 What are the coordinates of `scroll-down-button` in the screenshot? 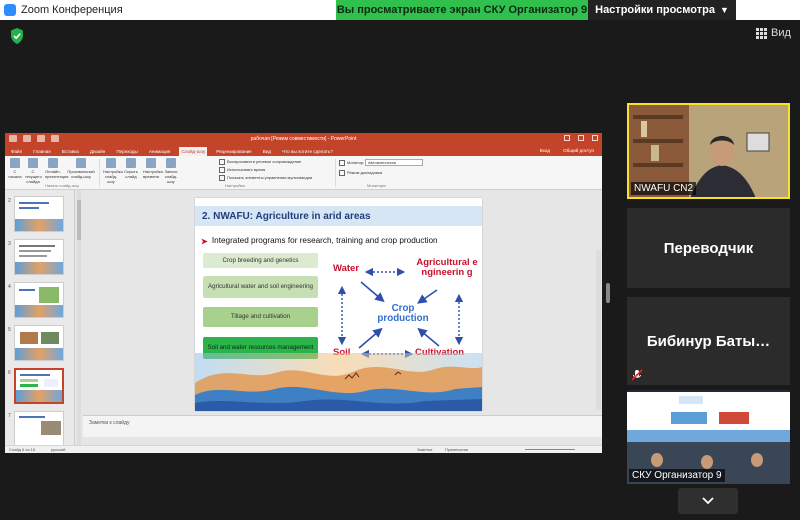 It's located at (708, 501).